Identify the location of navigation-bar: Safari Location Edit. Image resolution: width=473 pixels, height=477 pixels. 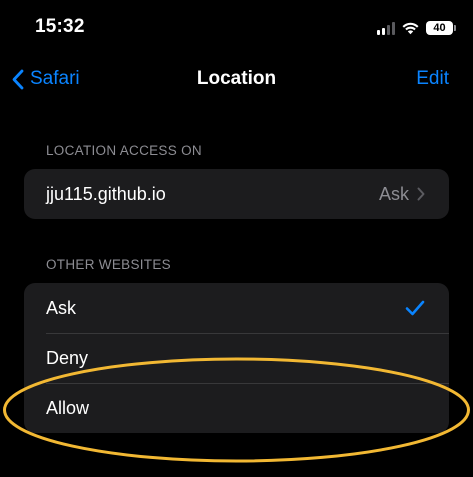
(236, 81).